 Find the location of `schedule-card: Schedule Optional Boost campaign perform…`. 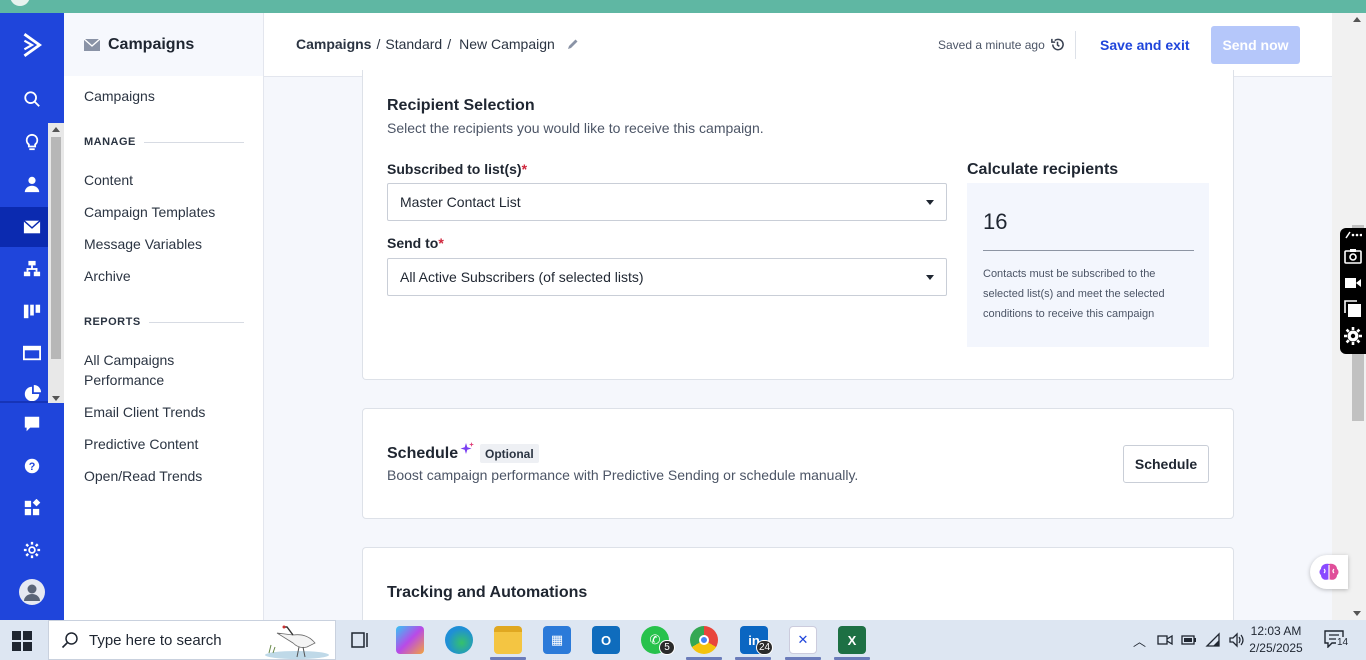

schedule-card: Schedule Optional Boost campaign perform… is located at coordinates (798, 463).